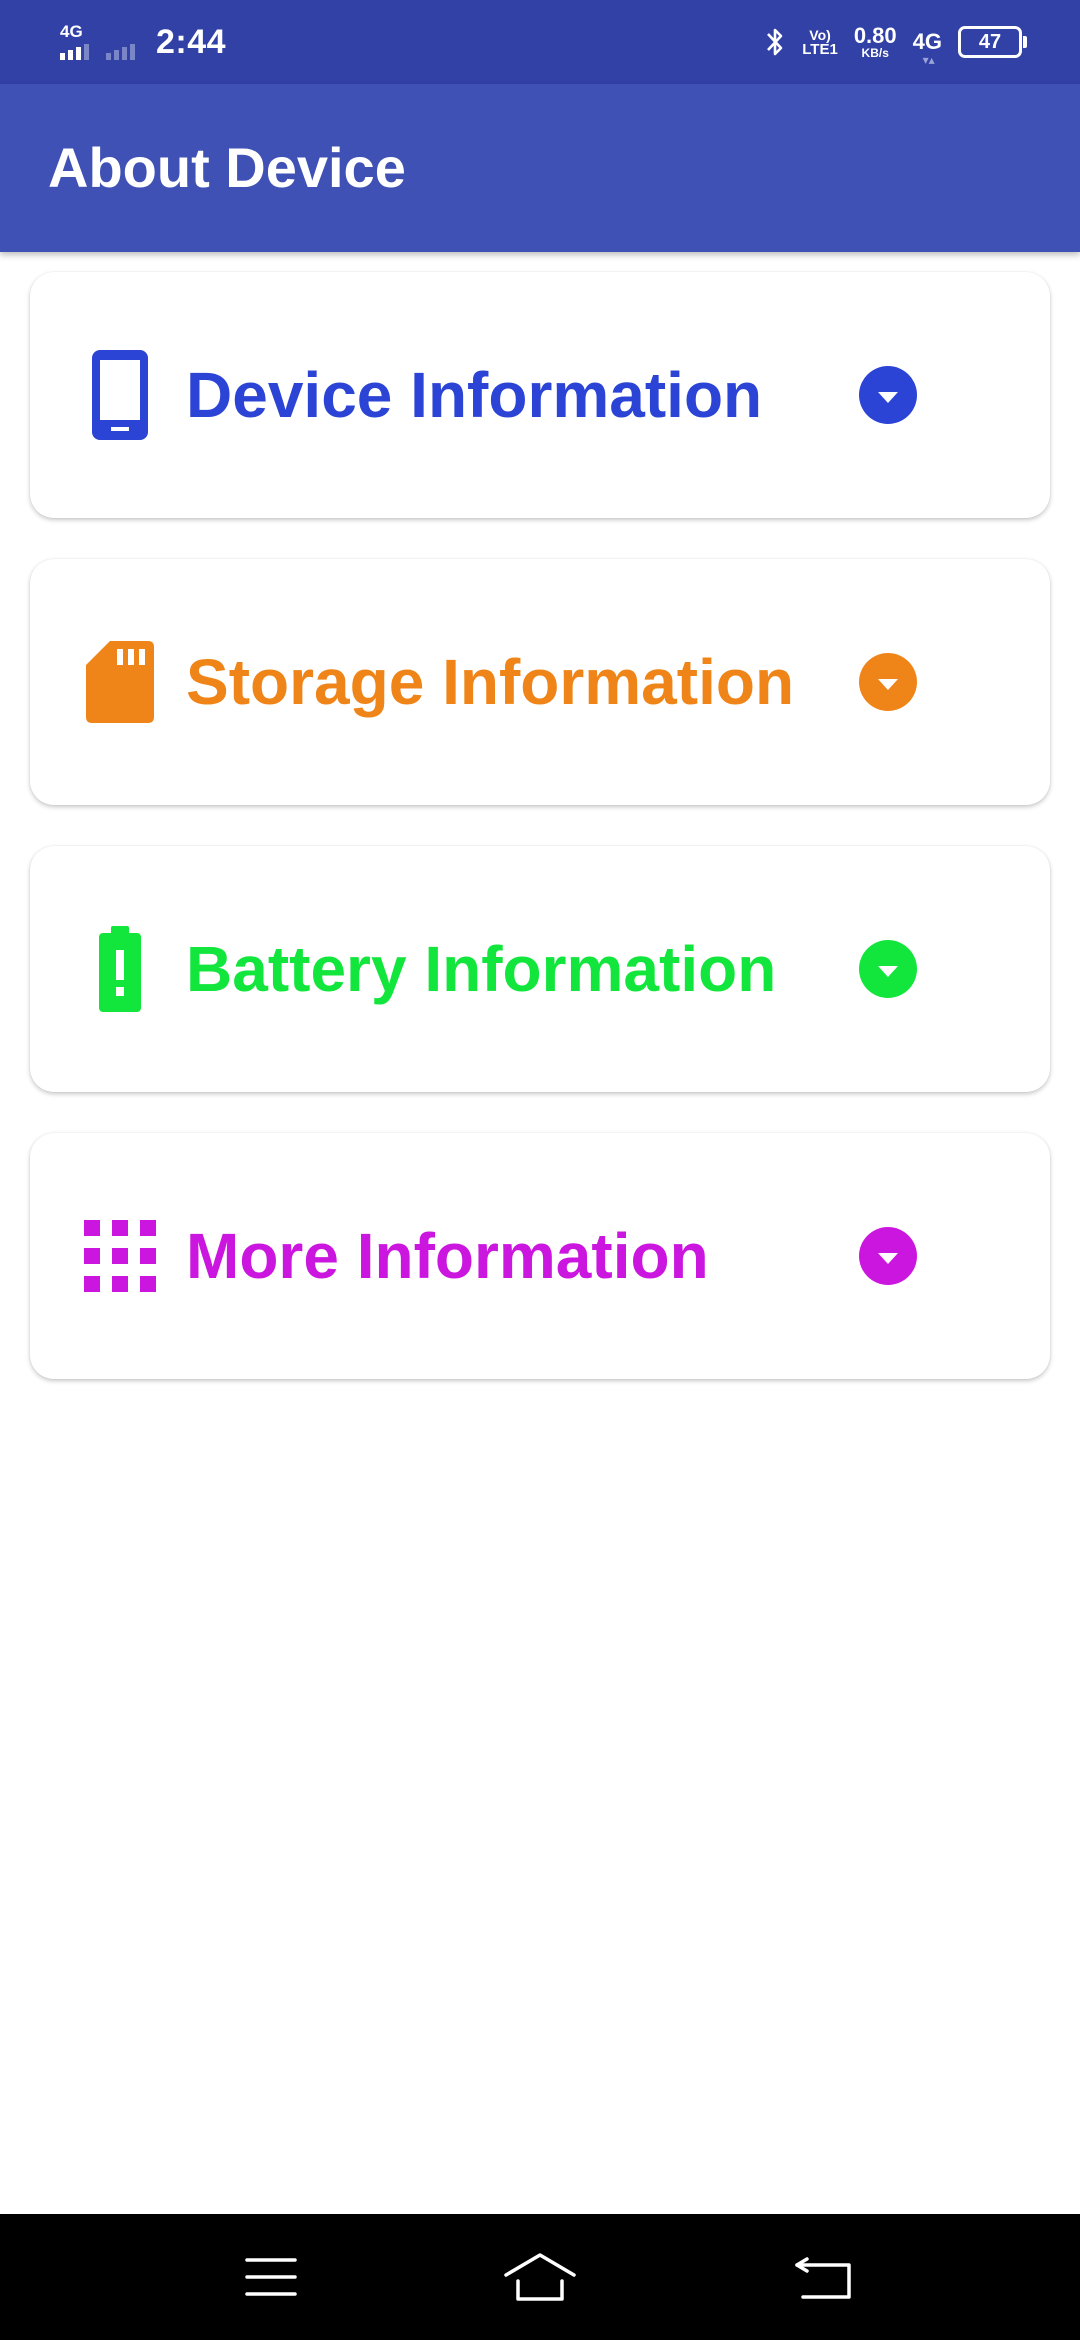 This screenshot has width=1080, height=2340. What do you see at coordinates (490, 682) in the screenshot?
I see `storage-information-title: Storage Information` at bounding box center [490, 682].